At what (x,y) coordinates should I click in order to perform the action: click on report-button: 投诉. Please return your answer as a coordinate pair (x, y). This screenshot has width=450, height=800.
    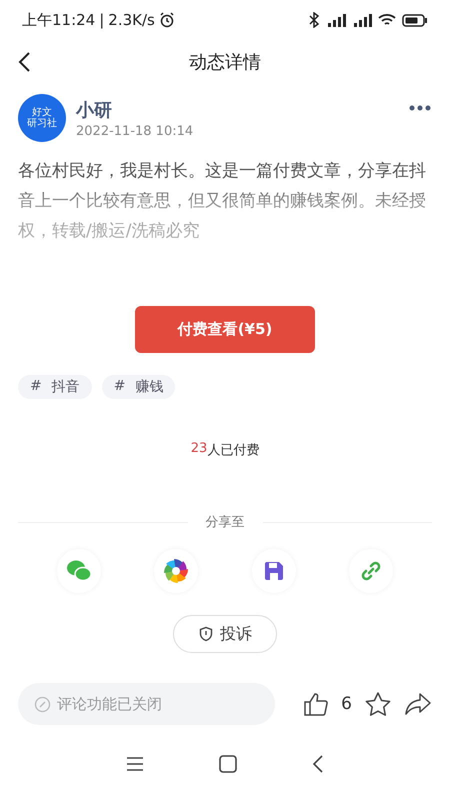
    Looking at the image, I should click on (225, 634).